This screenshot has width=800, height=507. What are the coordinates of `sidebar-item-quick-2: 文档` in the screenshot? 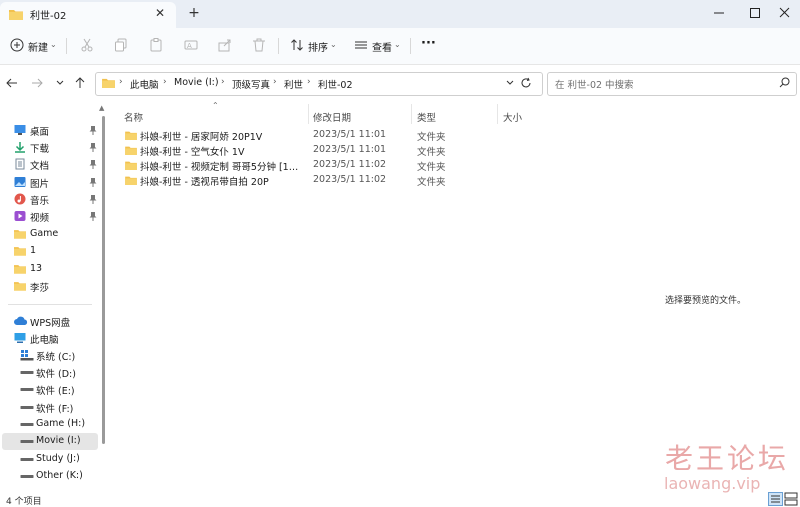 It's located at (50, 164).